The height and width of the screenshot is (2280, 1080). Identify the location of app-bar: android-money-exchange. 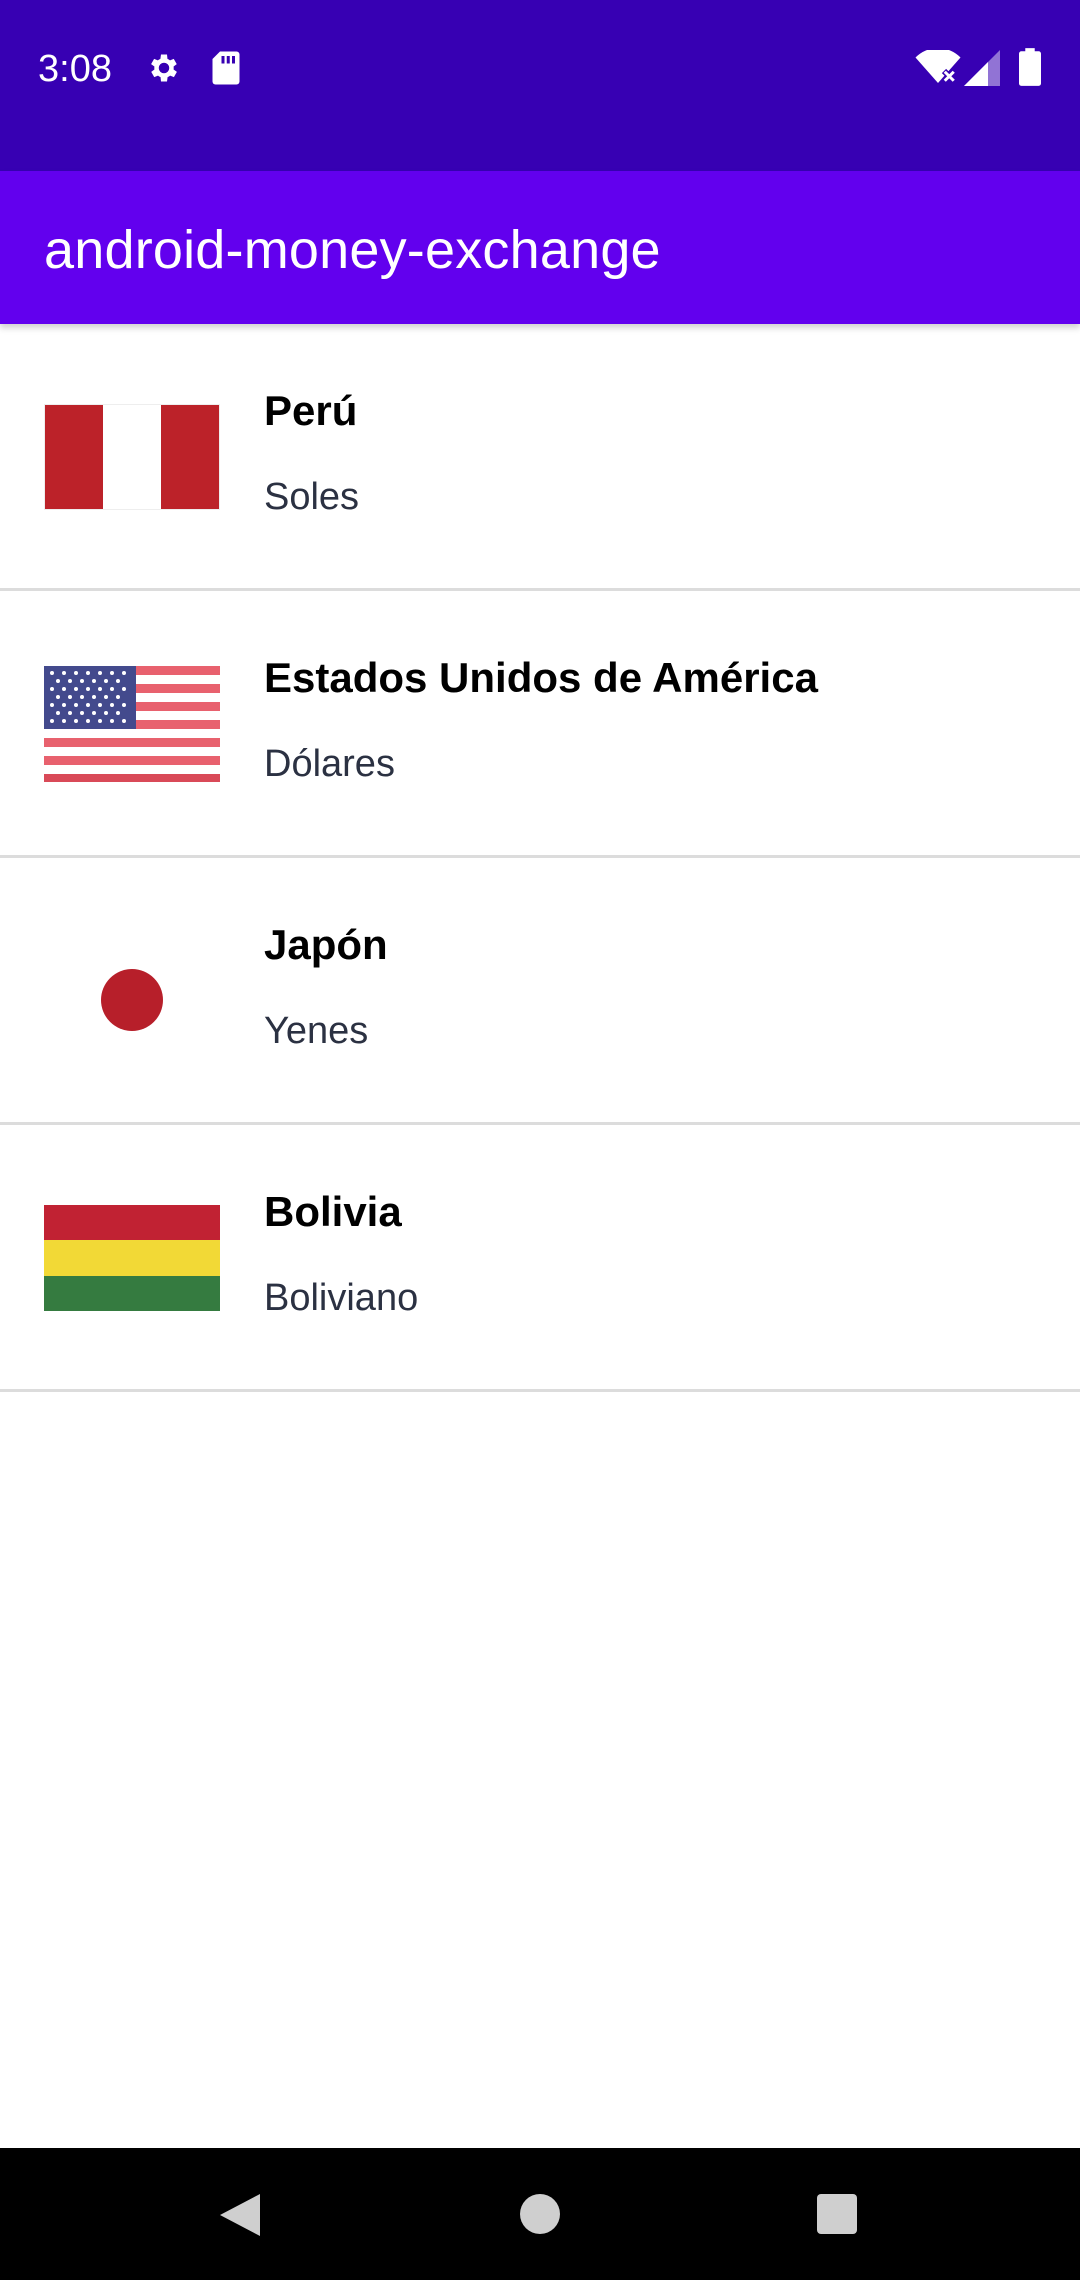
(540, 247).